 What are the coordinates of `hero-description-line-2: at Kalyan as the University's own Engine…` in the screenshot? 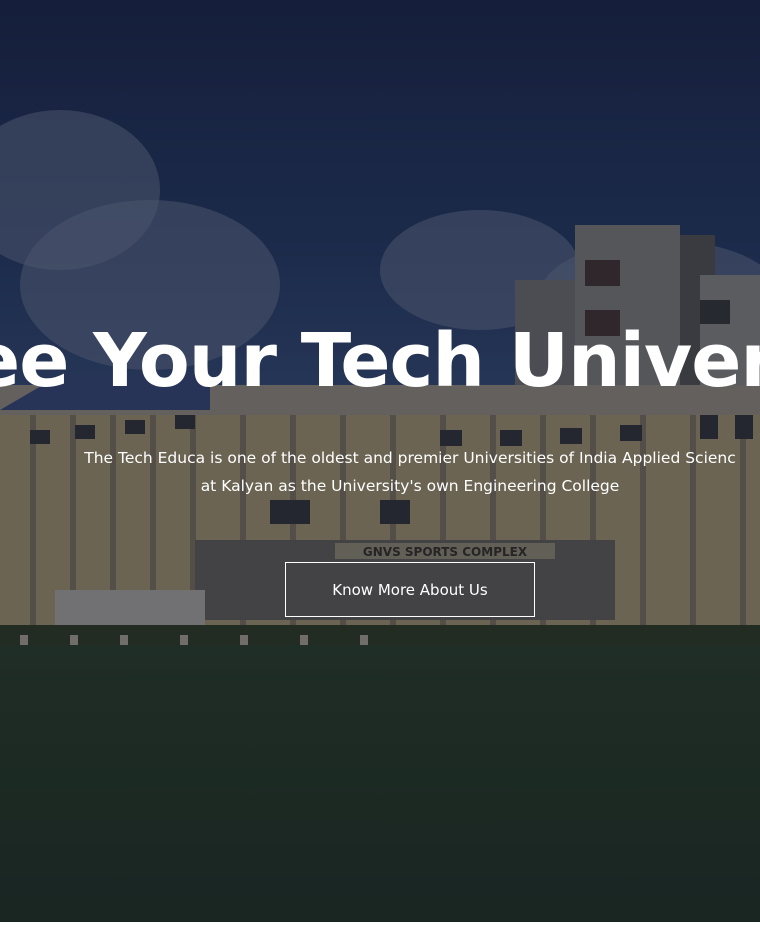 It's located at (410, 486).